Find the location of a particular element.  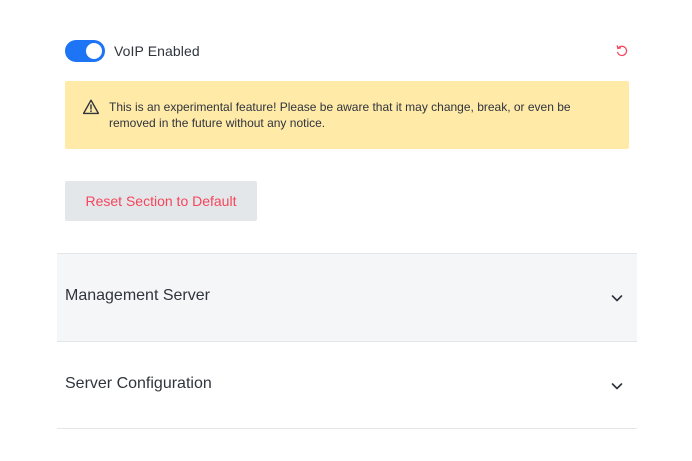

voip-enabled-toggle is located at coordinates (85, 51).